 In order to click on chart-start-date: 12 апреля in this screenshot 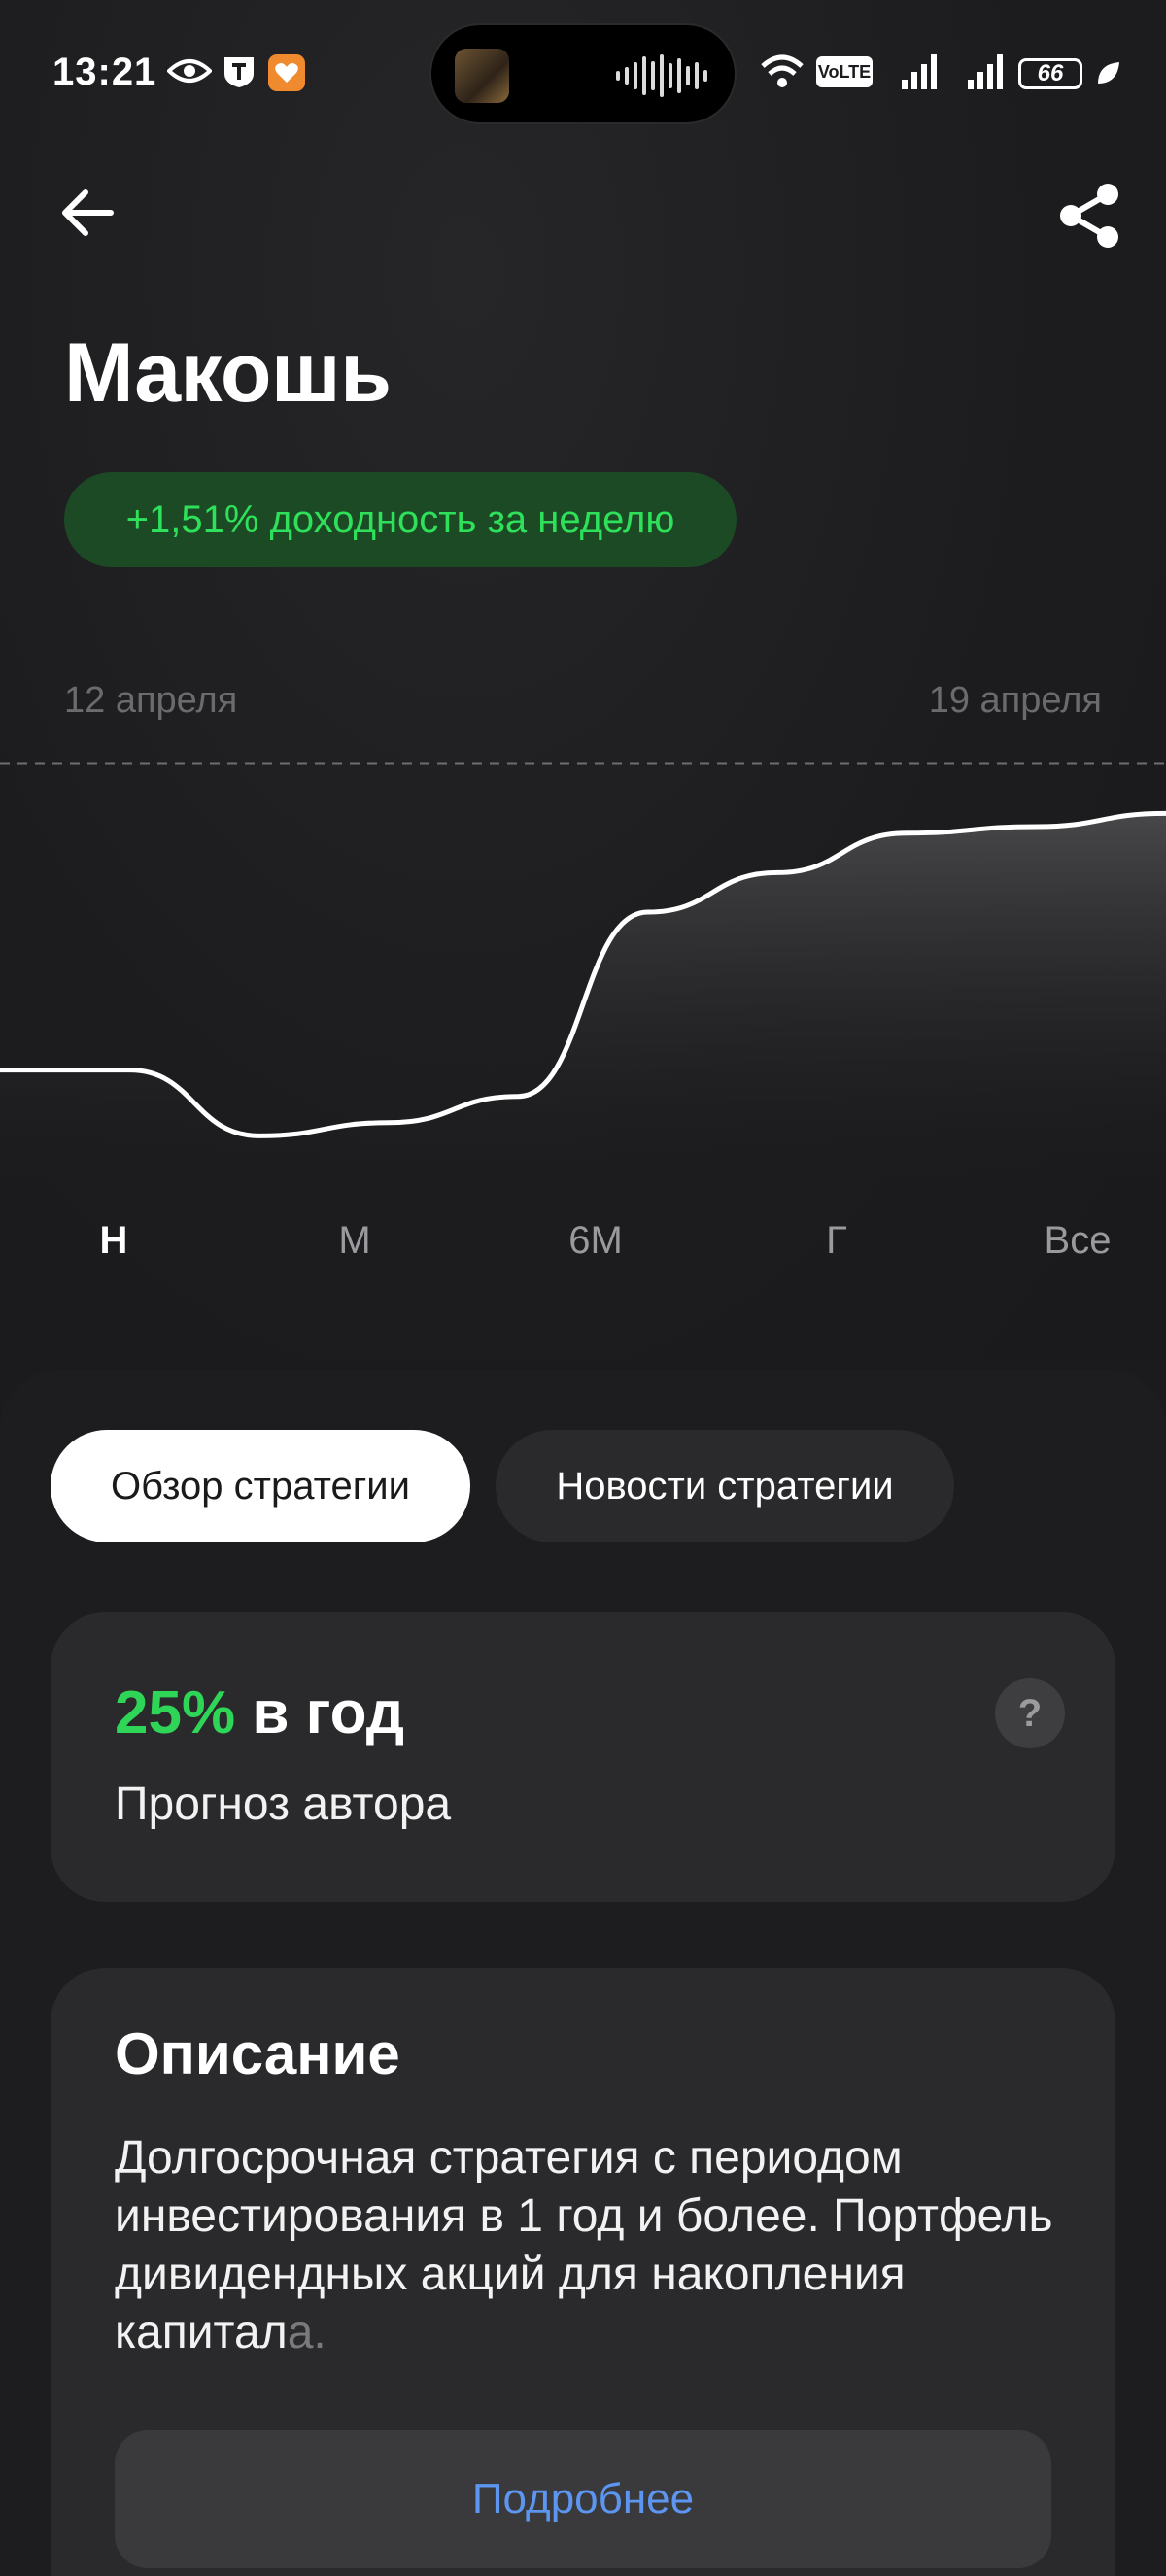, I will do `click(151, 700)`.